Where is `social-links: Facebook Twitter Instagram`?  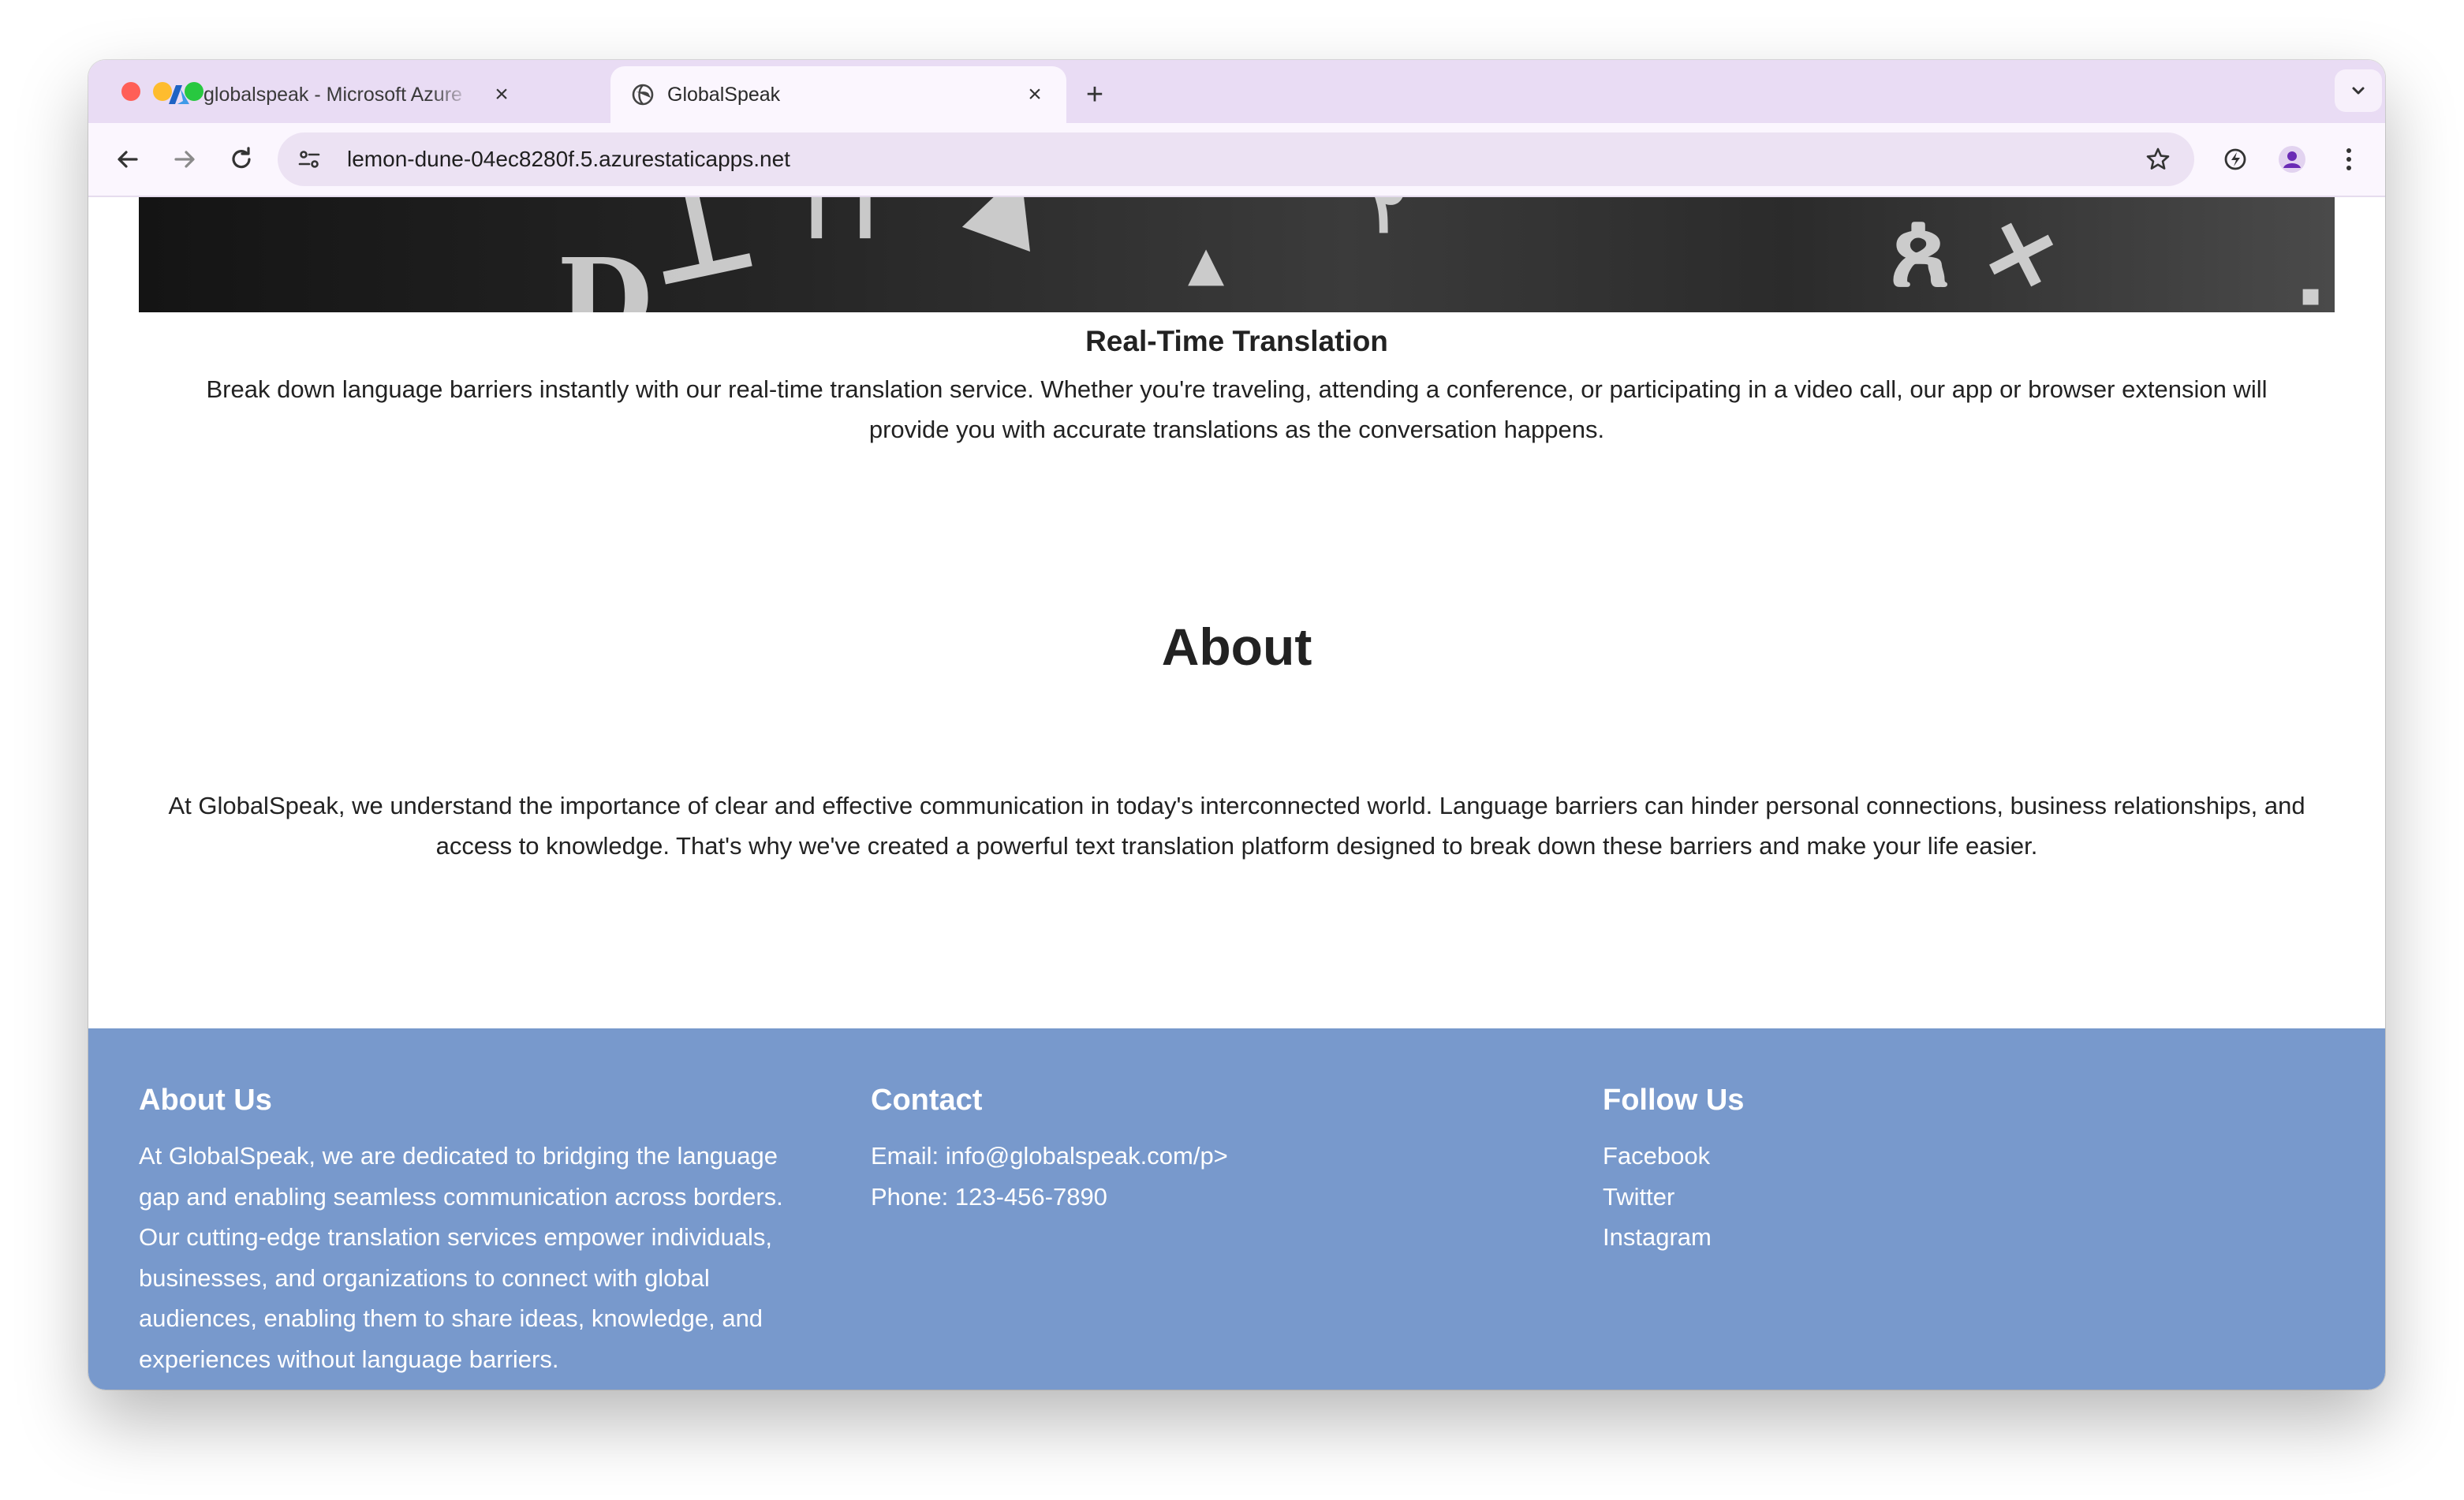 social-links: Facebook Twitter Instagram is located at coordinates (1657, 1197).